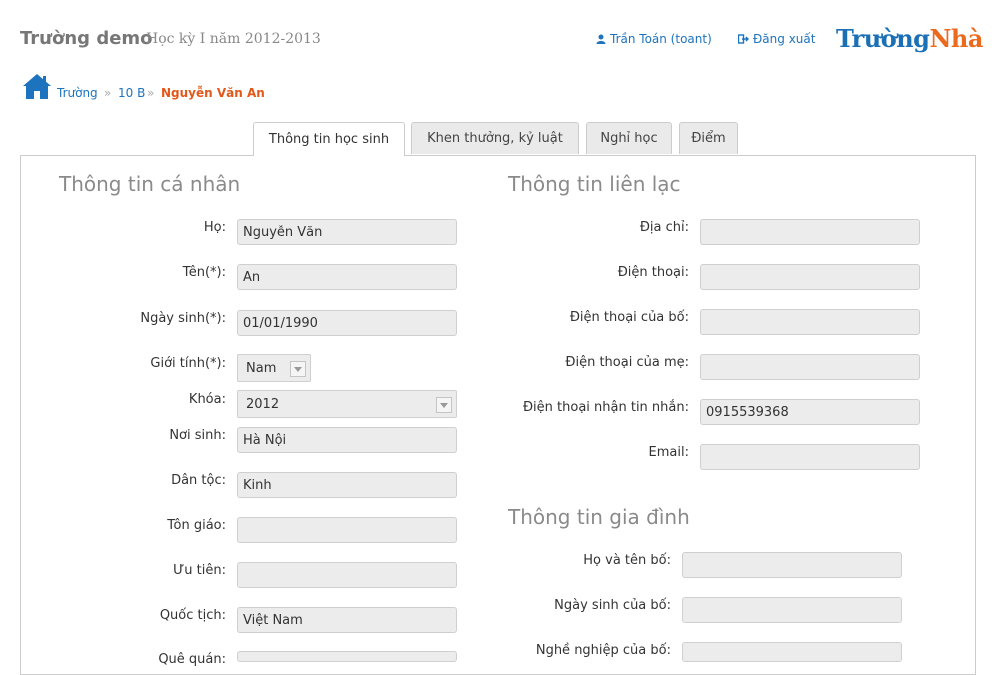  Describe the element at coordinates (668, 452) in the screenshot. I see `email-label: Email:` at that location.